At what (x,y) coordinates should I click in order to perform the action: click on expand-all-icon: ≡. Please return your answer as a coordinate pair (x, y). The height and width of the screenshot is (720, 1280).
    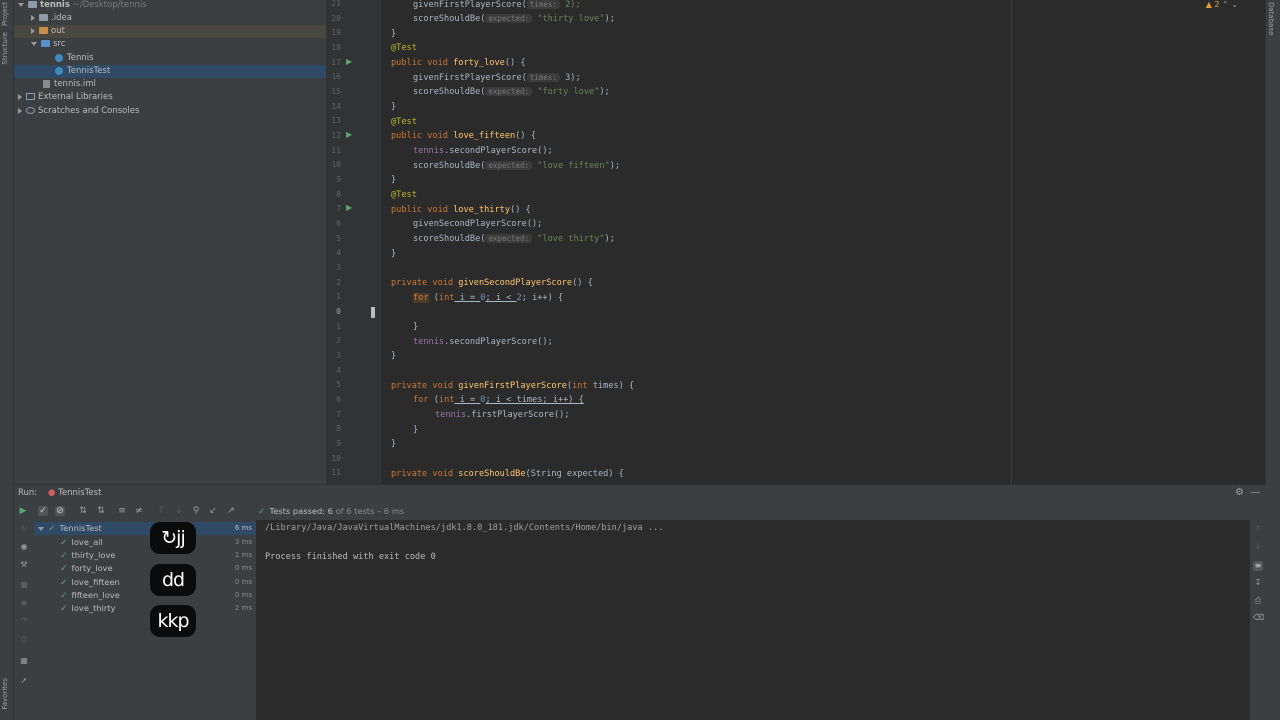
    Looking at the image, I should click on (122, 511).